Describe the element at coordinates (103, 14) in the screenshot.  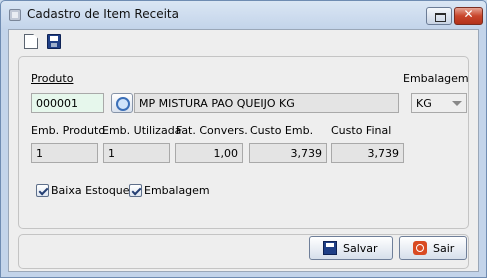
I see `window-title: Cadastro de Item Receita` at that location.